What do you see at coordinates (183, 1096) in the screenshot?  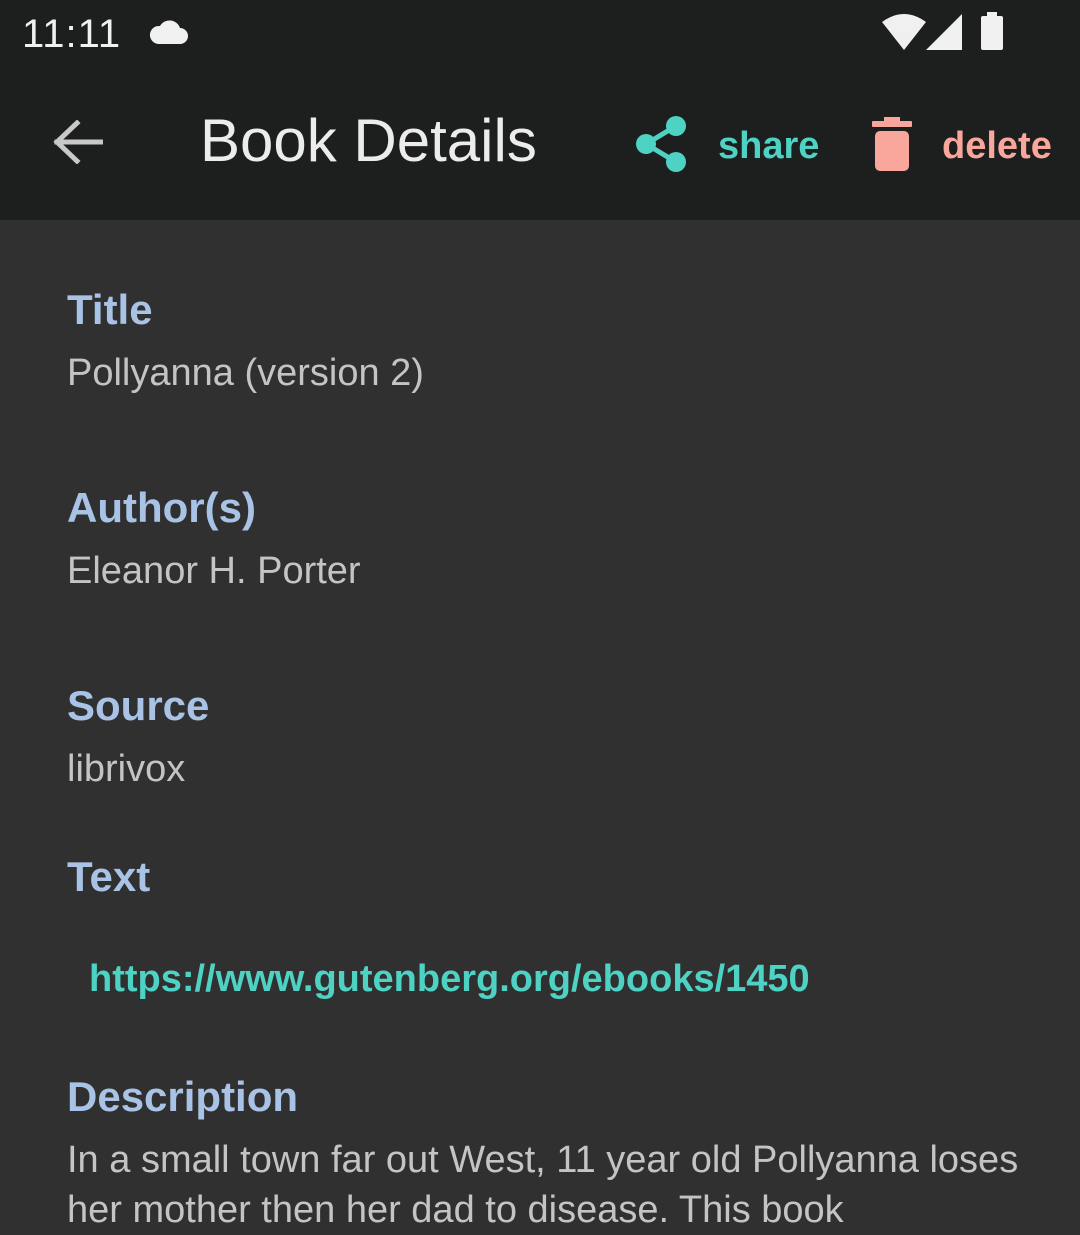 I see `description-label: Description` at bounding box center [183, 1096].